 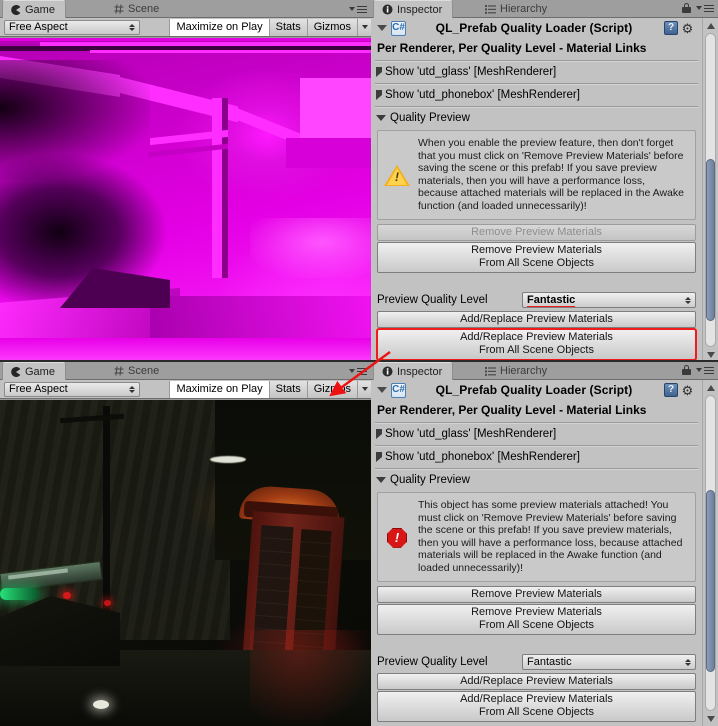 What do you see at coordinates (705, 8) in the screenshot?
I see `inspector-tab-menu-top` at bounding box center [705, 8].